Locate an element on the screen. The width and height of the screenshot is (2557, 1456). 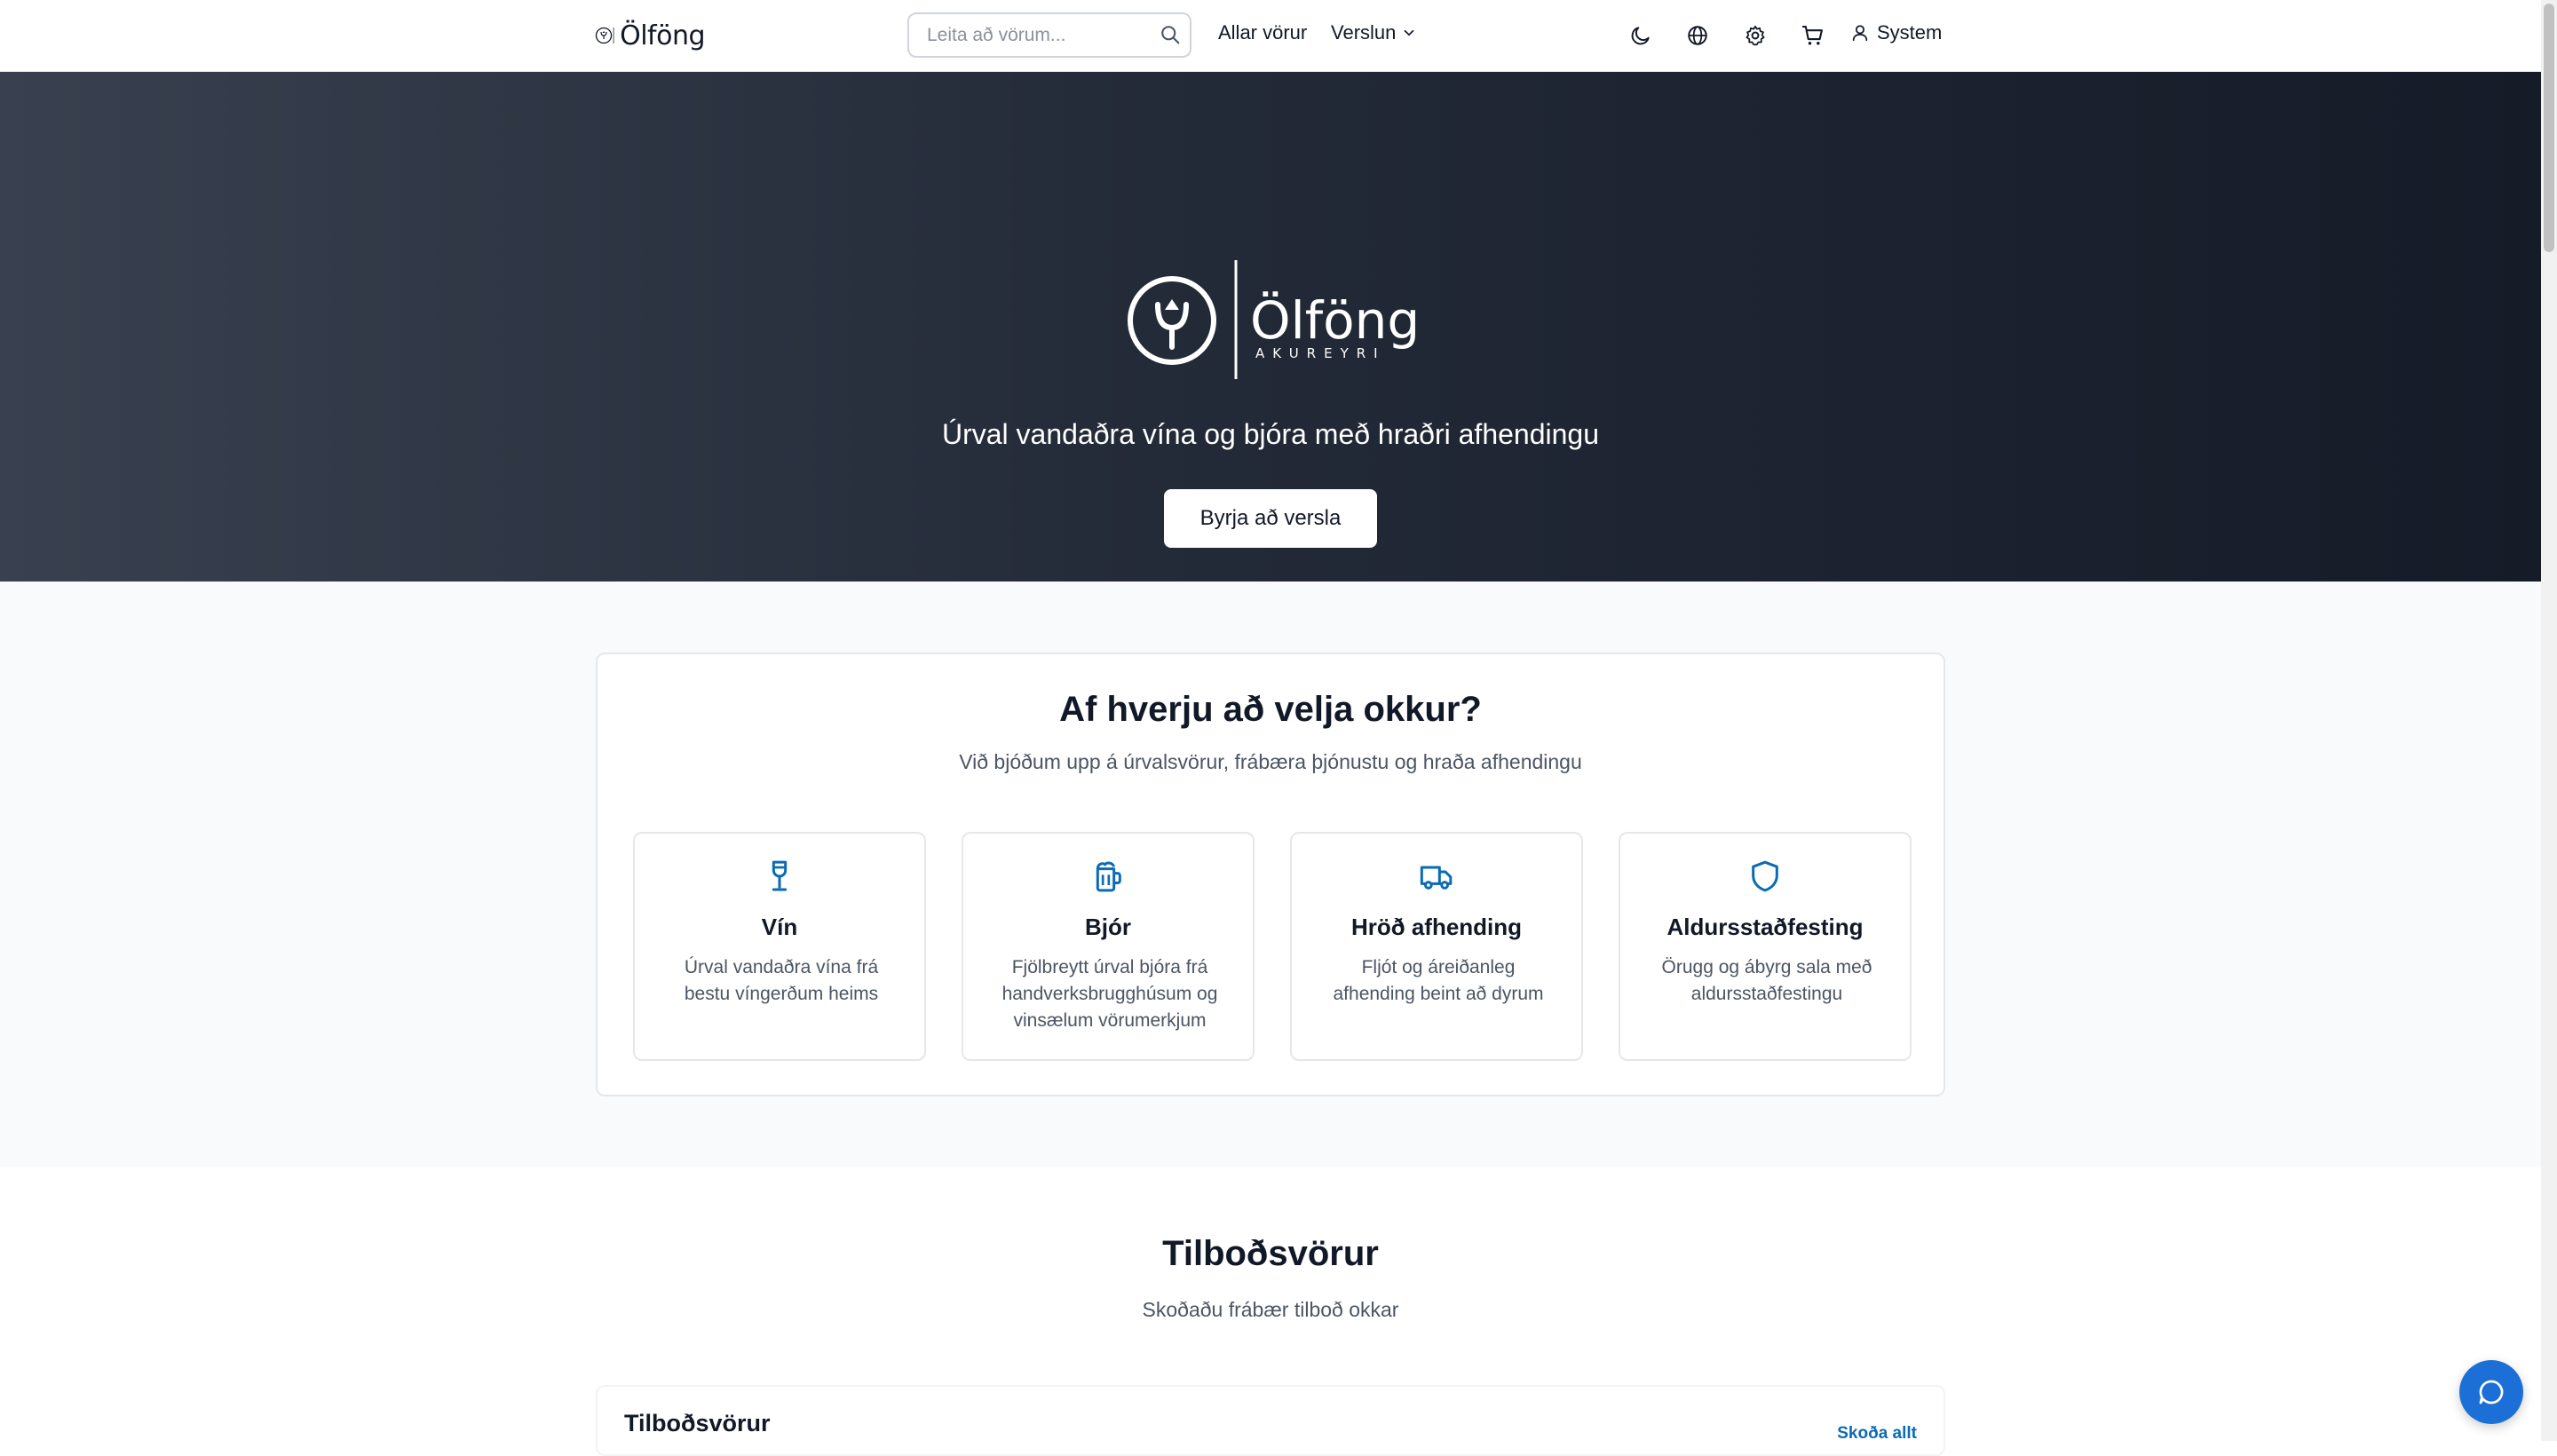
wine-glass-icon is located at coordinates (780, 875).